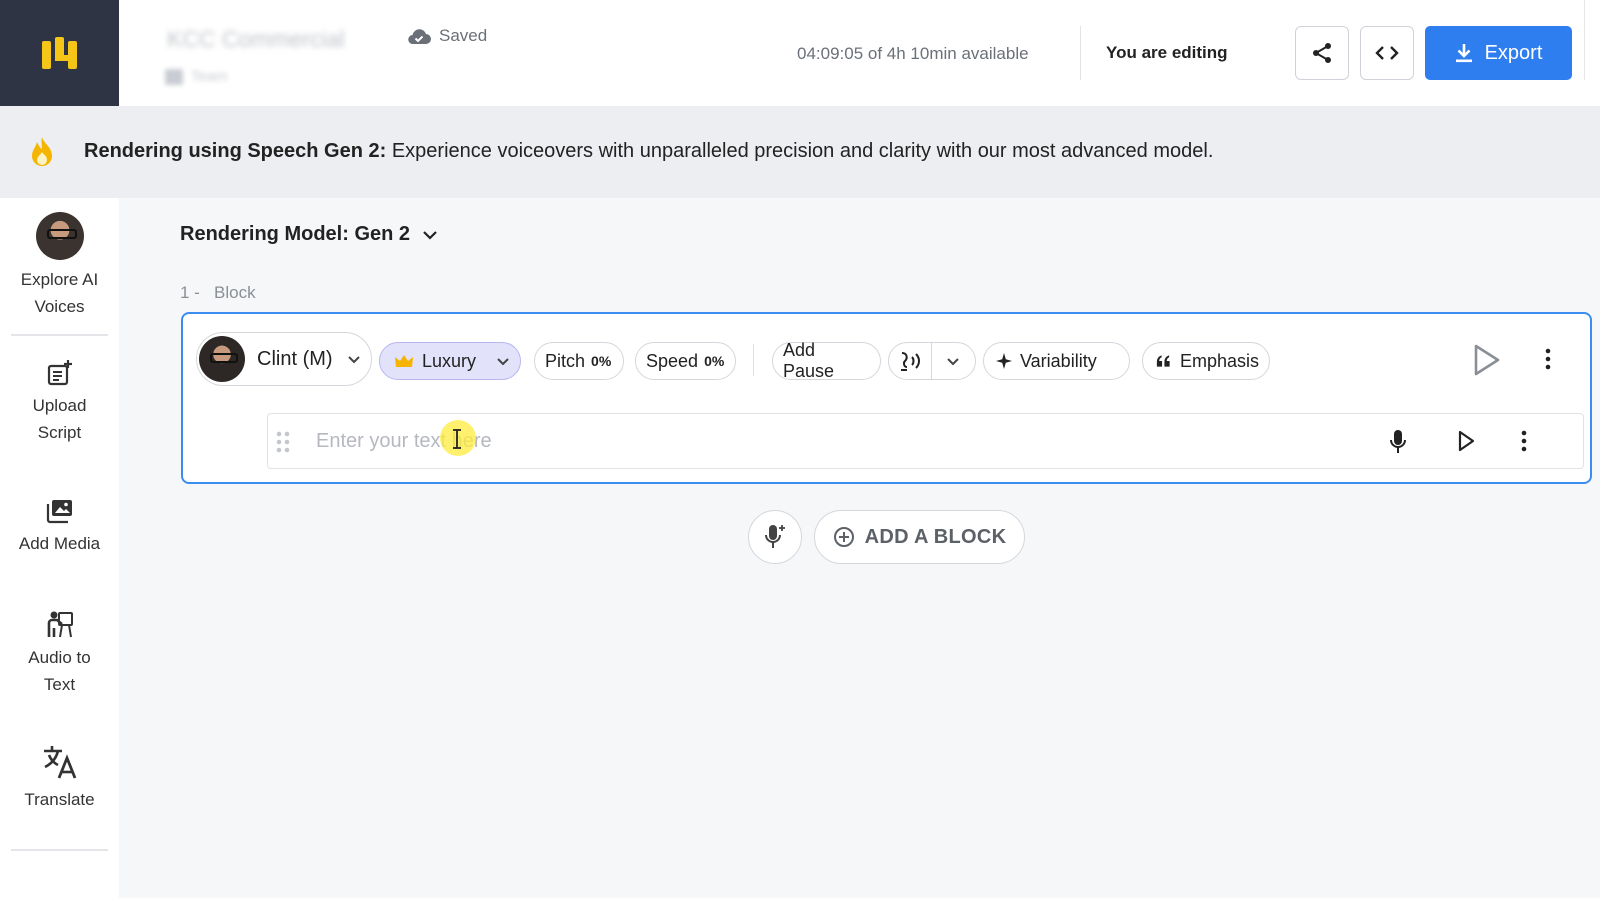  What do you see at coordinates (59, 432) in the screenshot?
I see `sidebar-label-line2: Script` at bounding box center [59, 432].